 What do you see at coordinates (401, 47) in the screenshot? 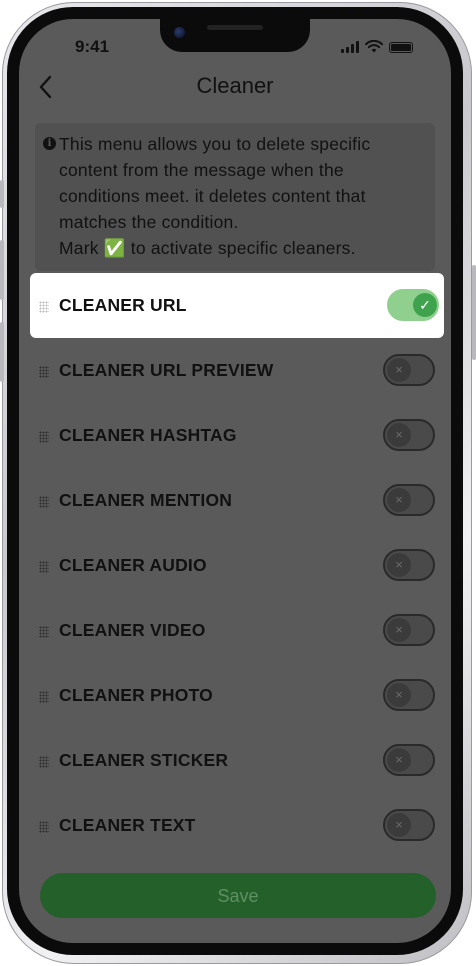
I see `battery-icon` at bounding box center [401, 47].